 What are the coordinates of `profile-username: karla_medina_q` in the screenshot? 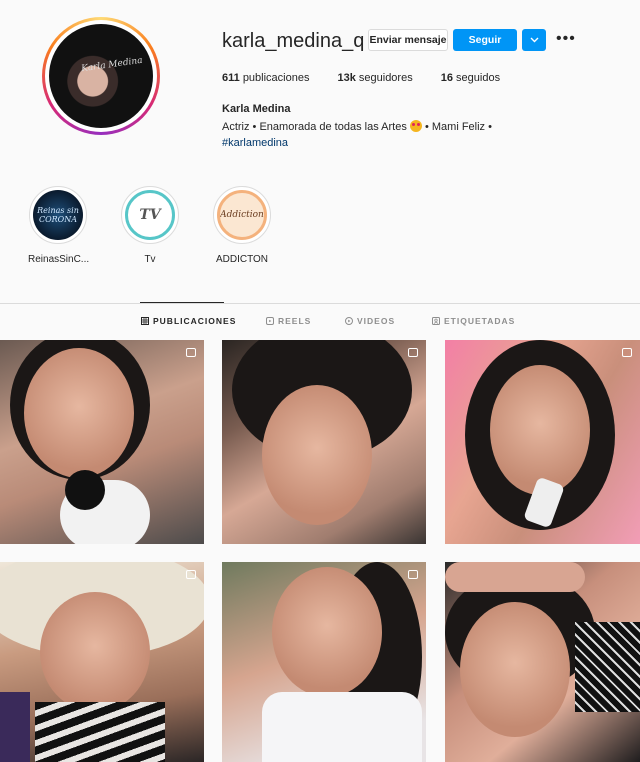 It's located at (293, 41).